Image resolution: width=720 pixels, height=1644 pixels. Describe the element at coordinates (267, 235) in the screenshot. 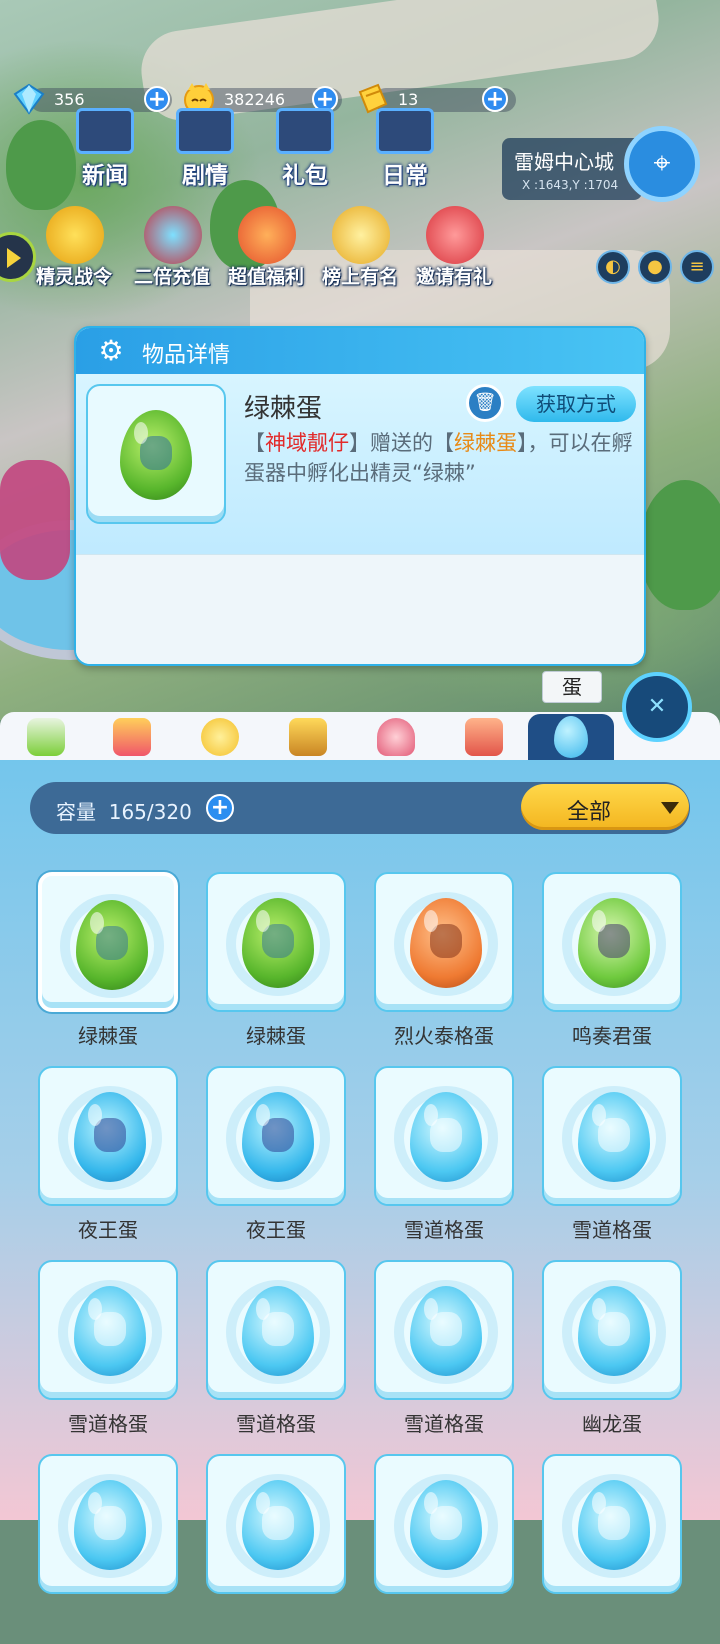

I see `gift-box-icon` at that location.